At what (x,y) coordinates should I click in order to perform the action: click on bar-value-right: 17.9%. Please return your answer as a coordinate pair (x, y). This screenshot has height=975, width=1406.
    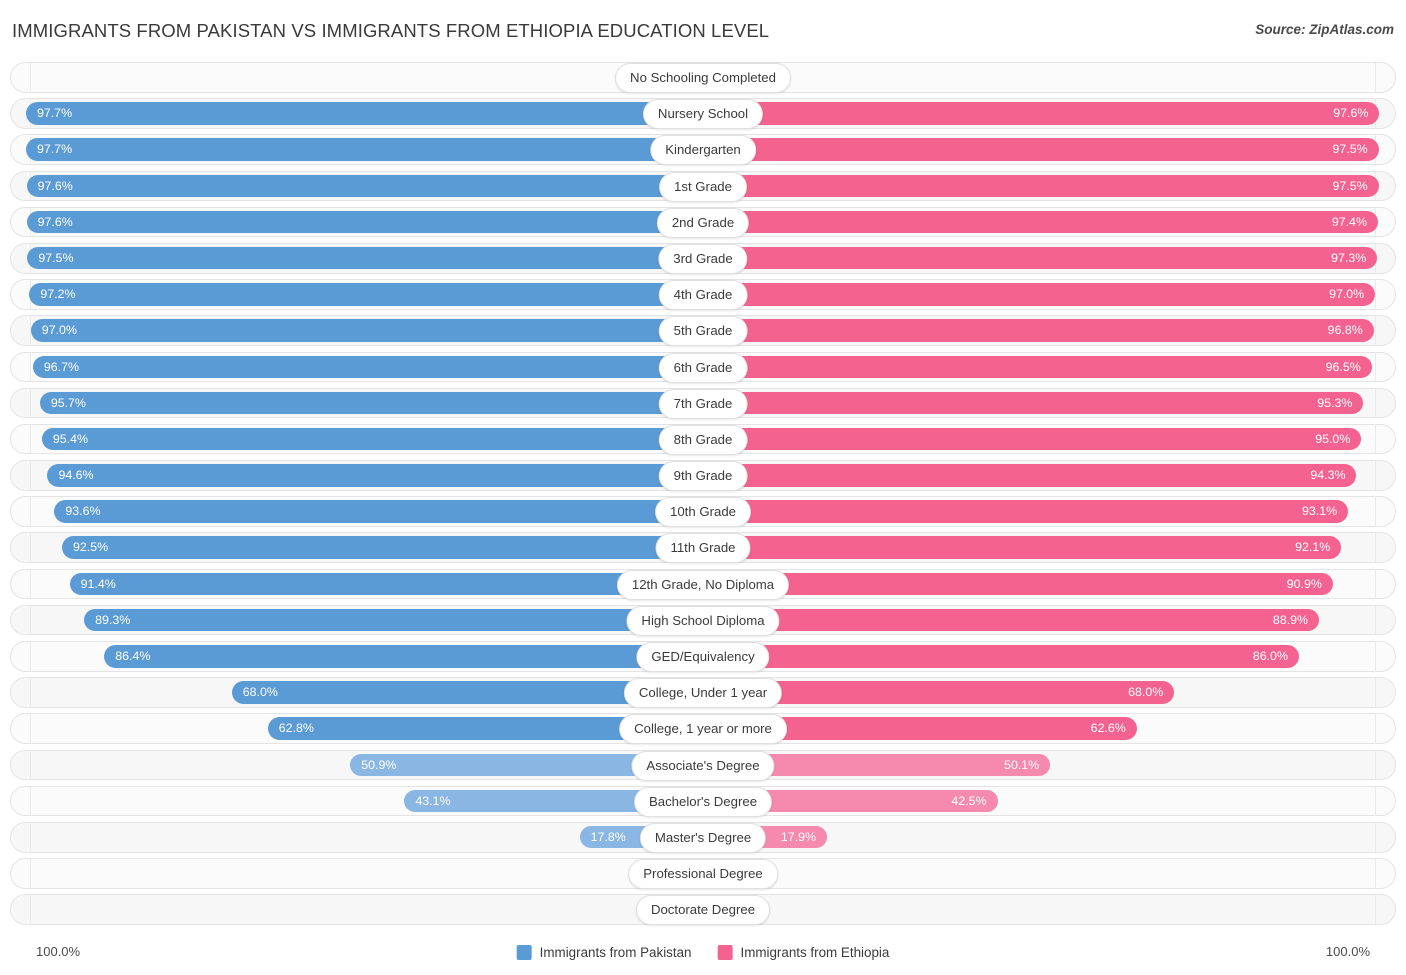
    Looking at the image, I should click on (798, 836).